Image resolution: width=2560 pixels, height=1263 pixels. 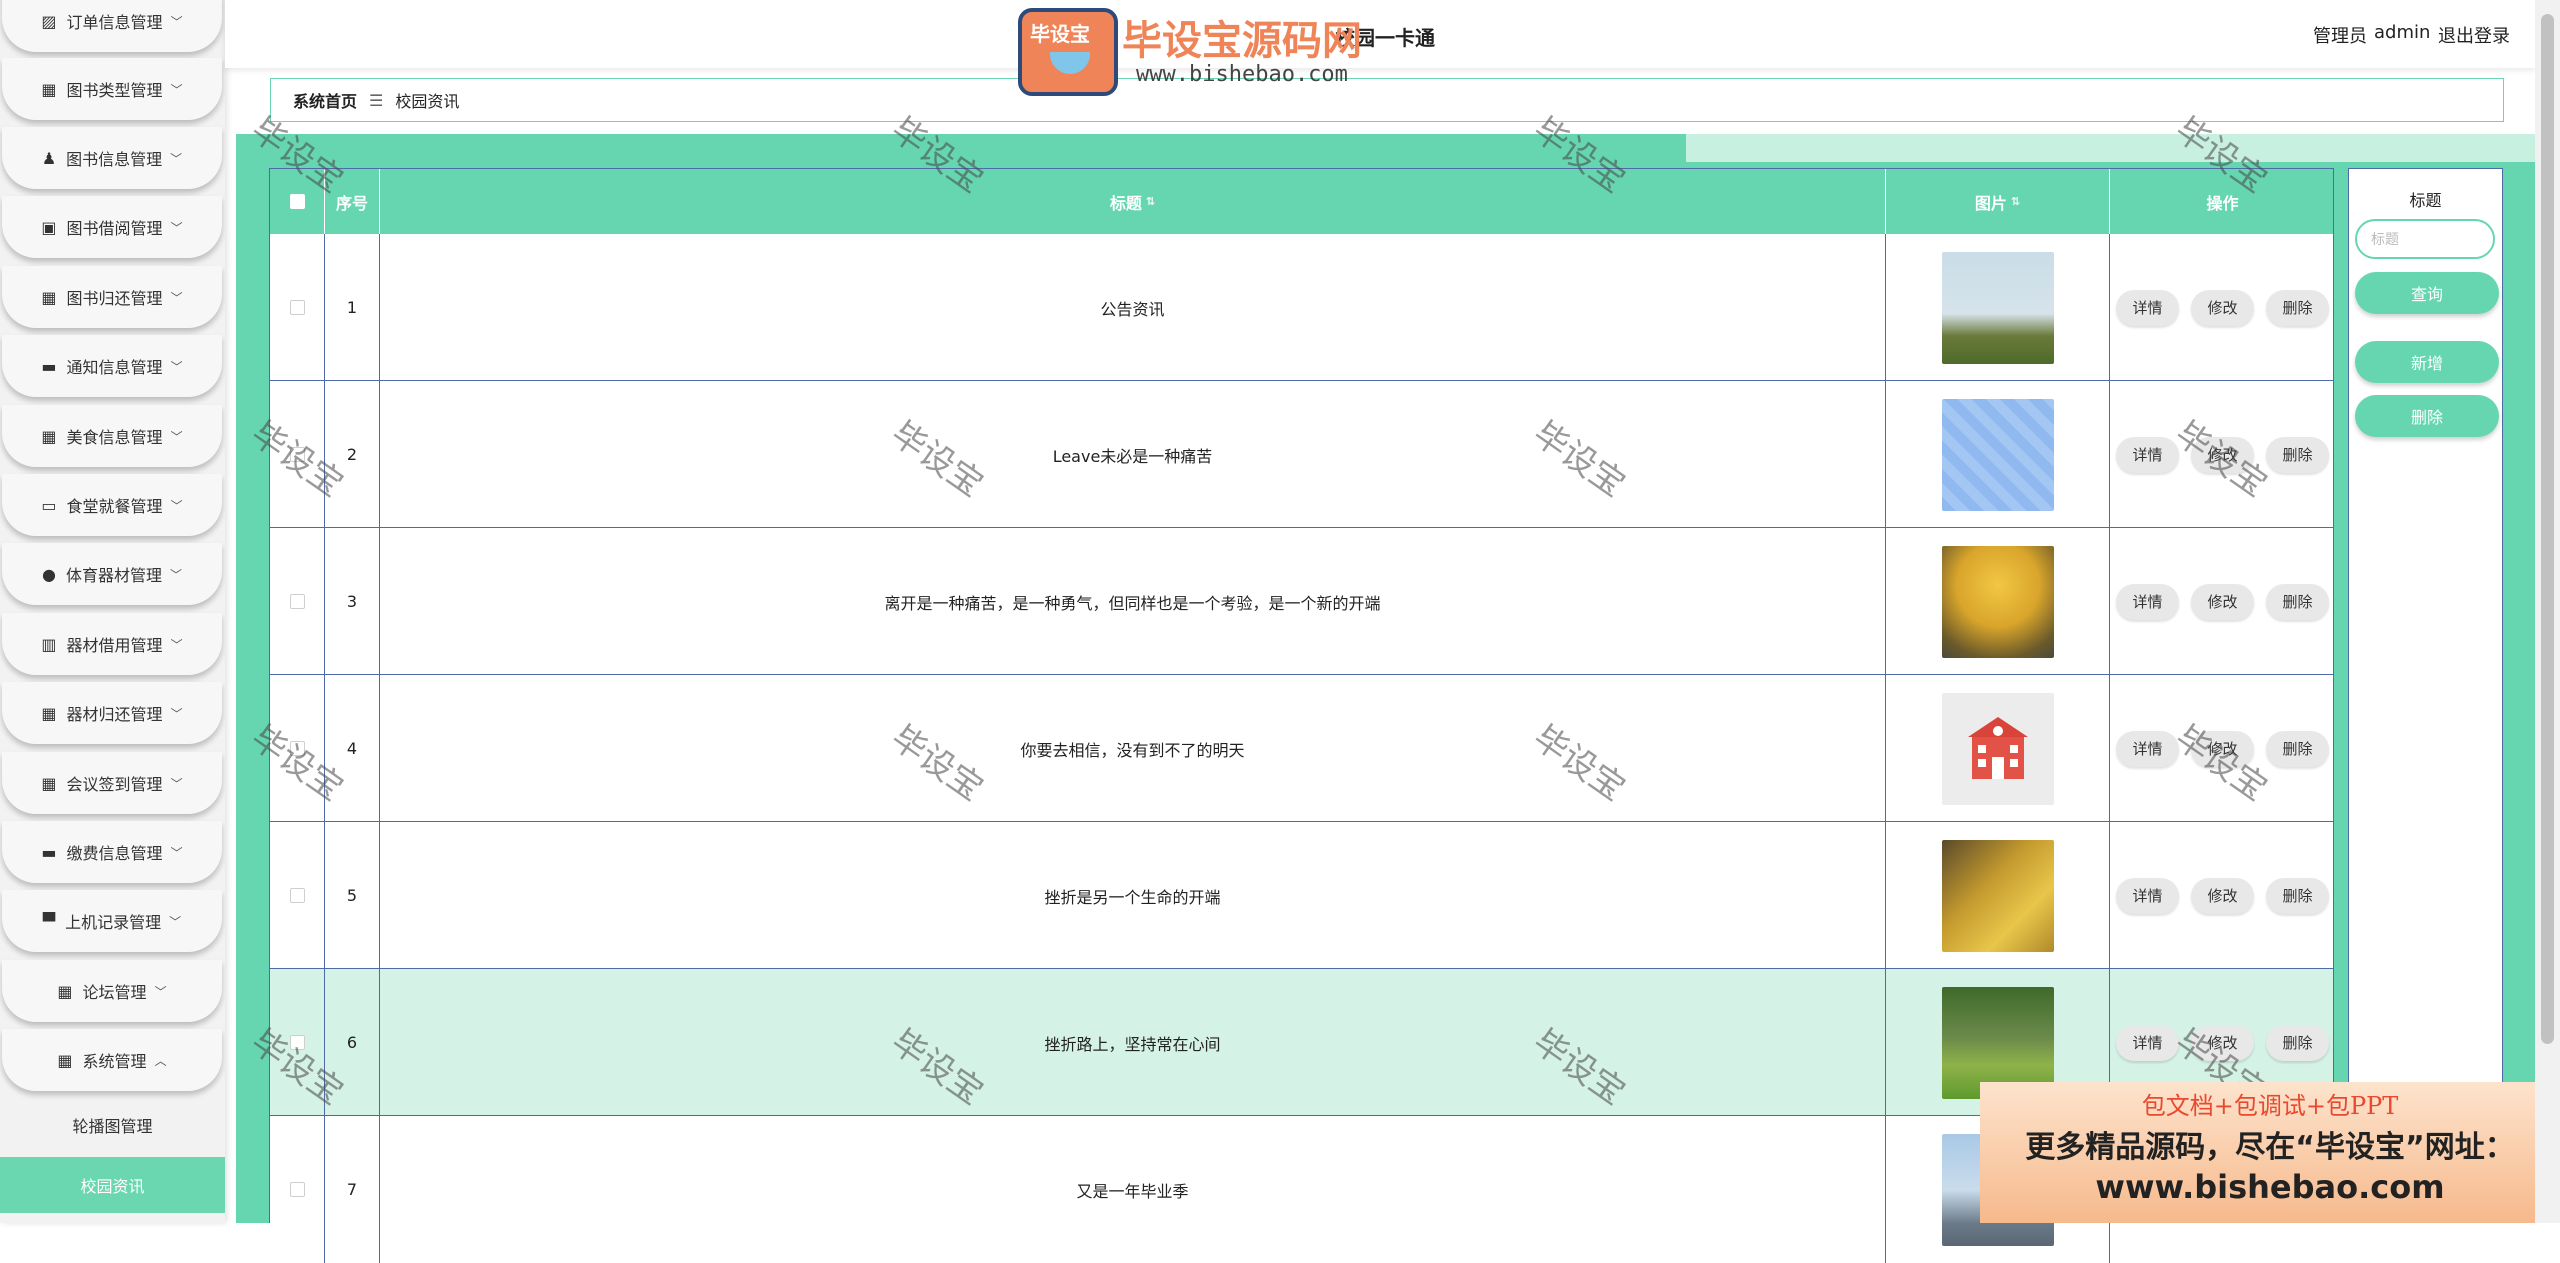 I want to click on sidebar-item-system: ▦ 系统管理 ︿, so click(x=112, y=1060).